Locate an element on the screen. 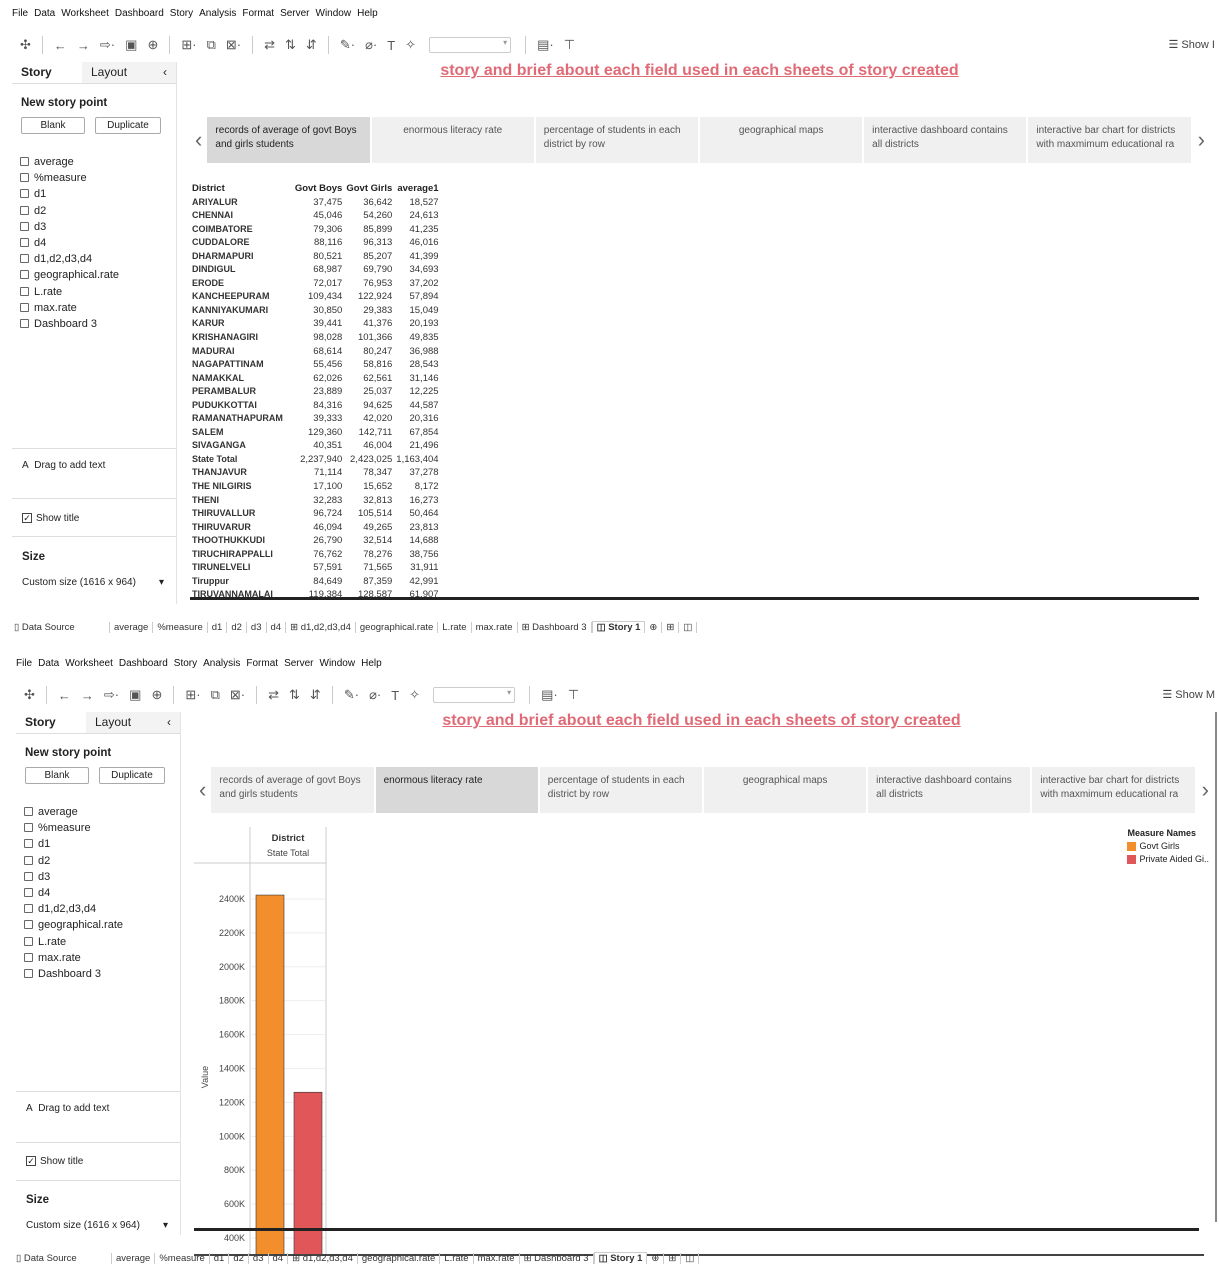 The width and height of the screenshot is (1219, 1271). fit-dropdown is located at coordinates (470, 45).